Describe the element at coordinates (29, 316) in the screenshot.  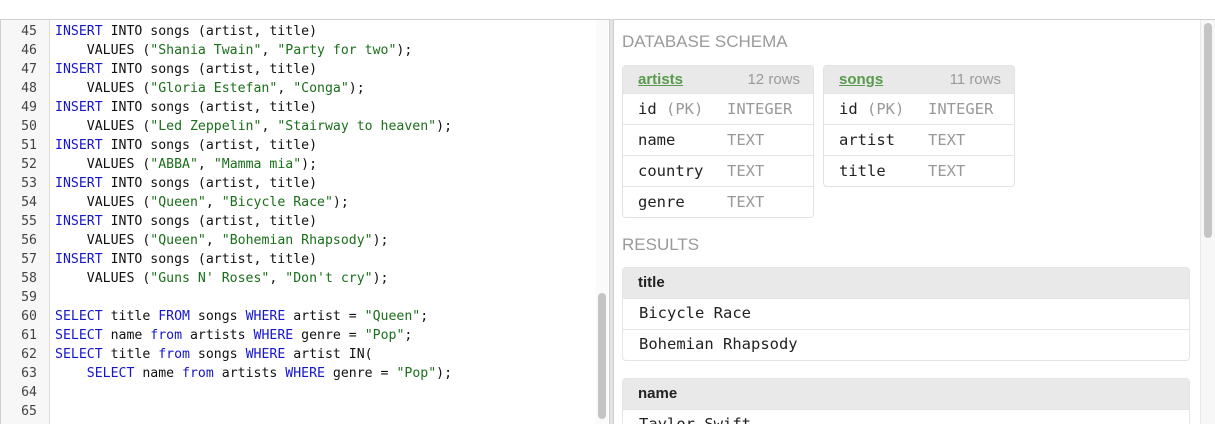
I see `line-number: 60` at that location.